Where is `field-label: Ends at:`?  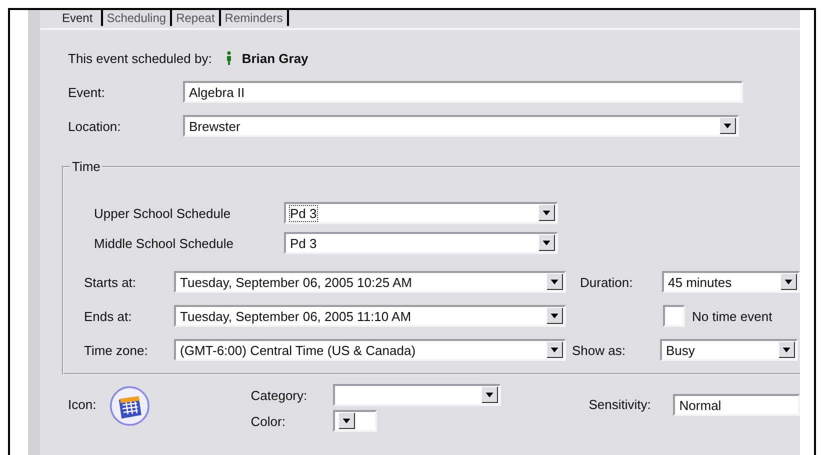
field-label: Ends at: is located at coordinates (108, 316).